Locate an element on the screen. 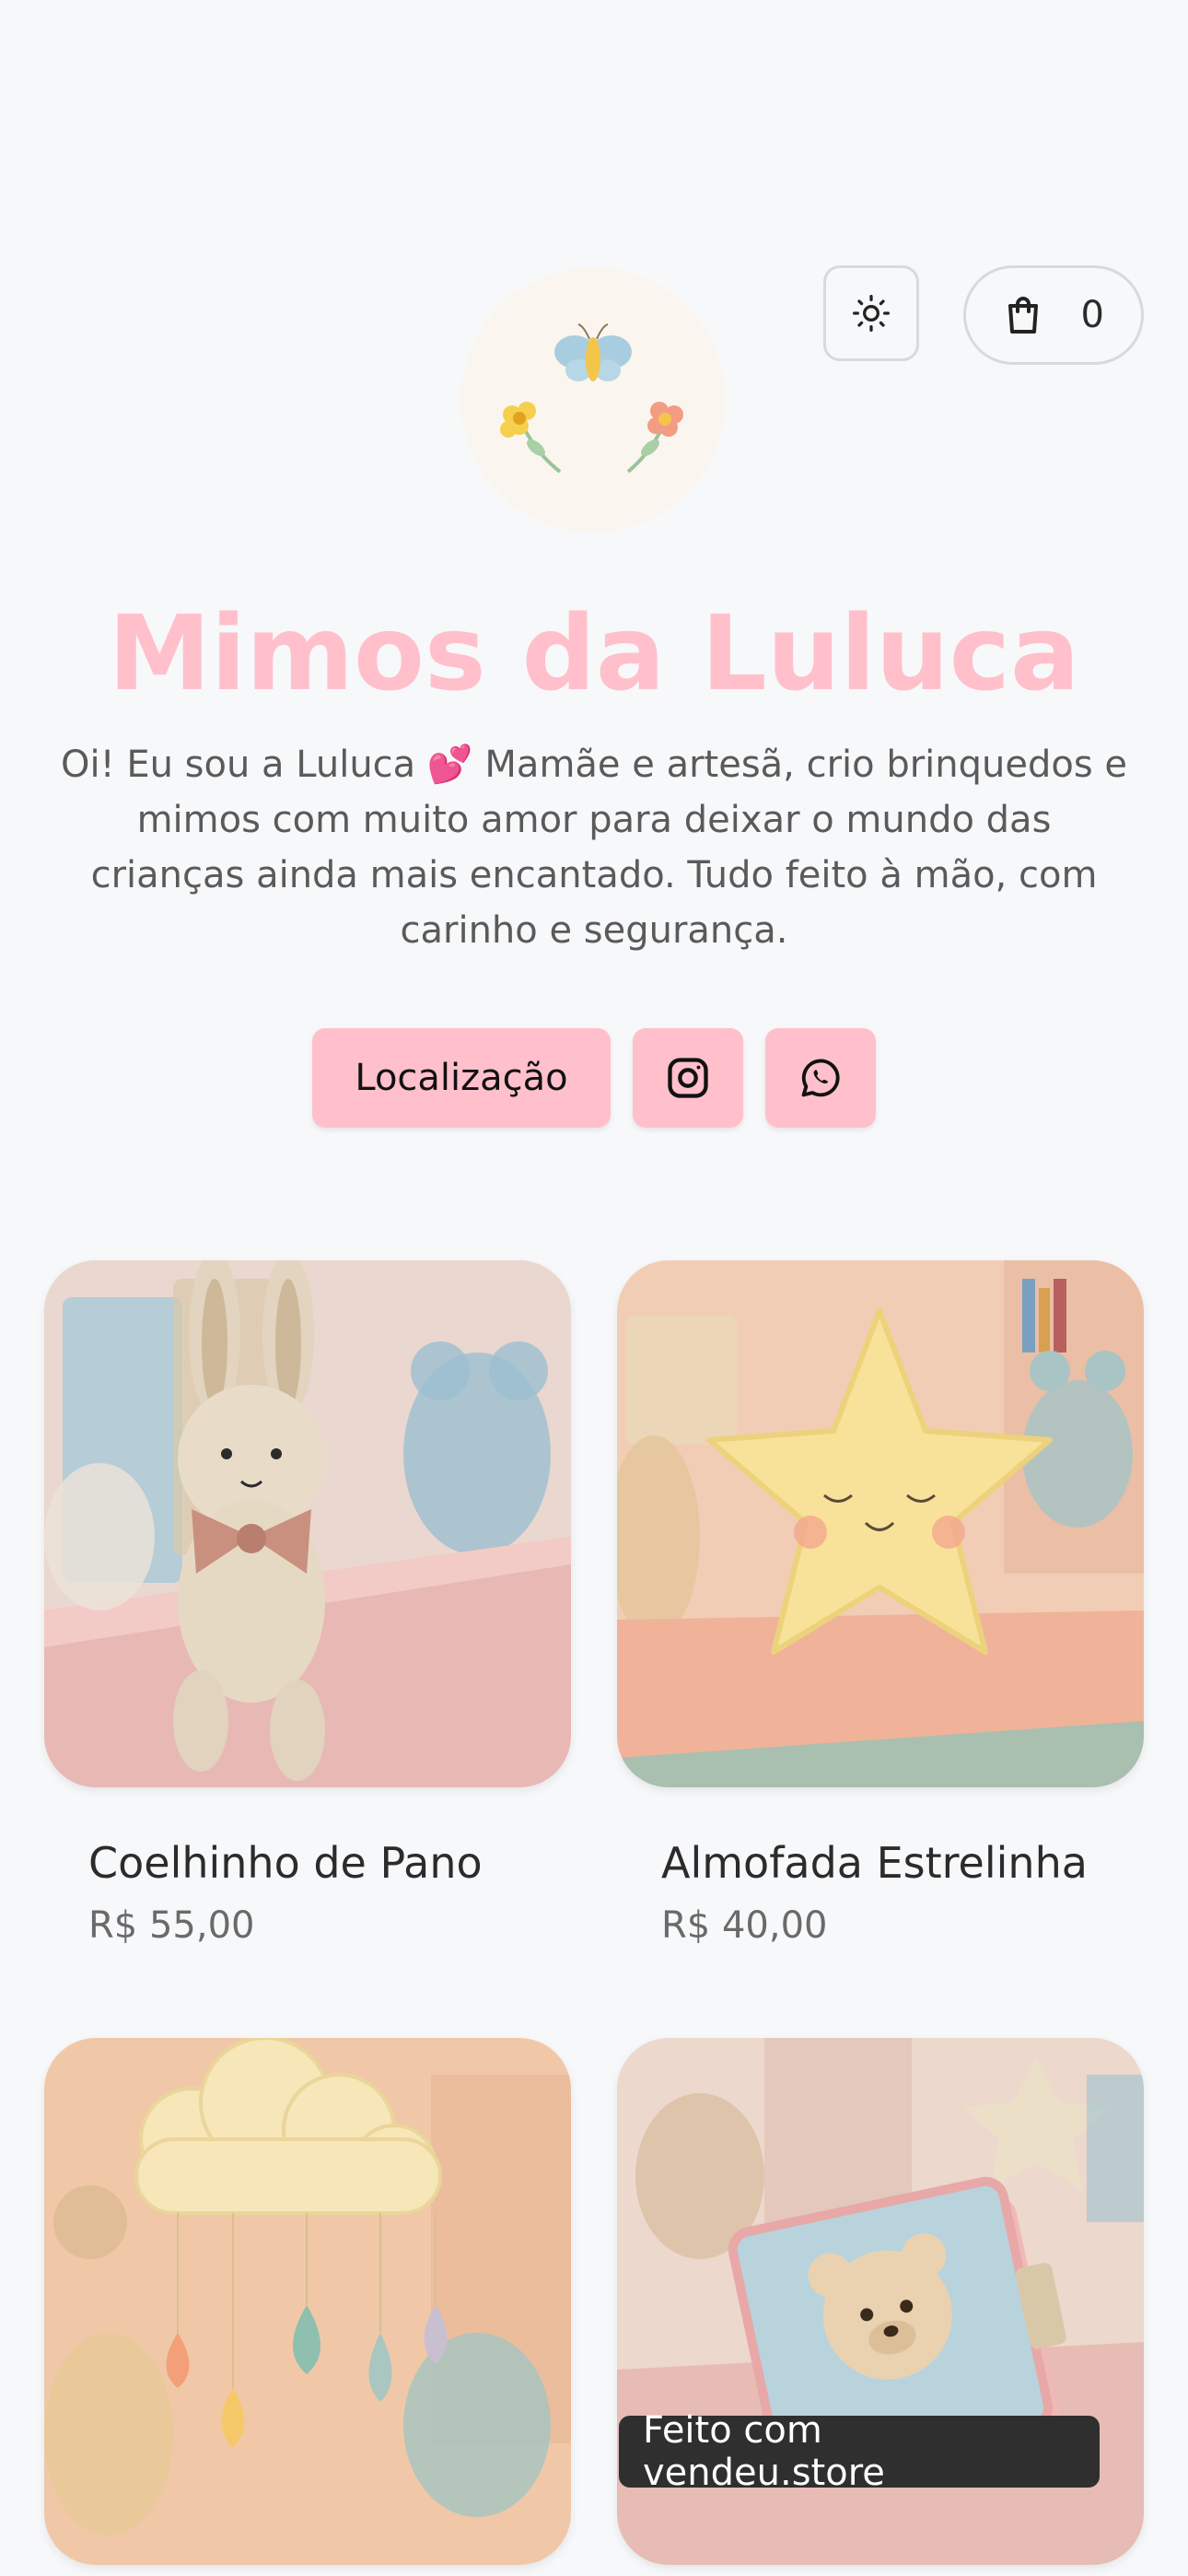 This screenshot has width=1188, height=2576. whatsapp-button is located at coordinates (821, 1078).